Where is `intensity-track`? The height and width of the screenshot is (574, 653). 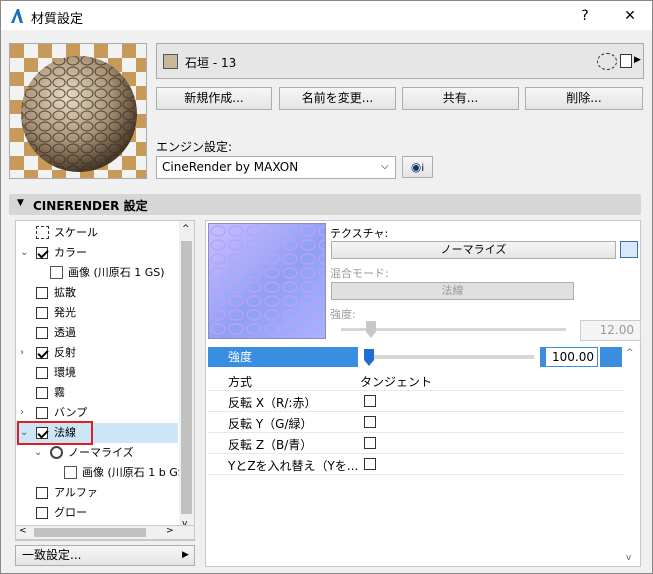 intensity-track is located at coordinates (449, 357).